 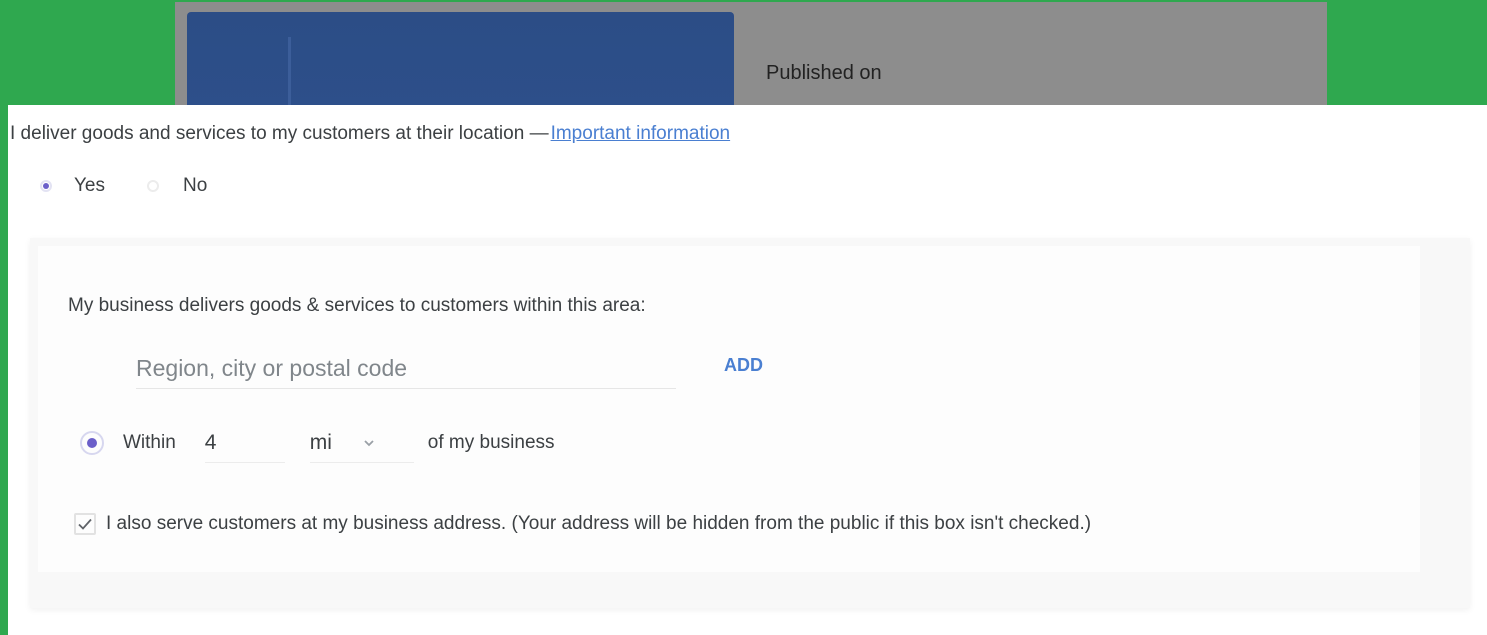 I want to click on unit-value: mi, so click(x=320, y=442).